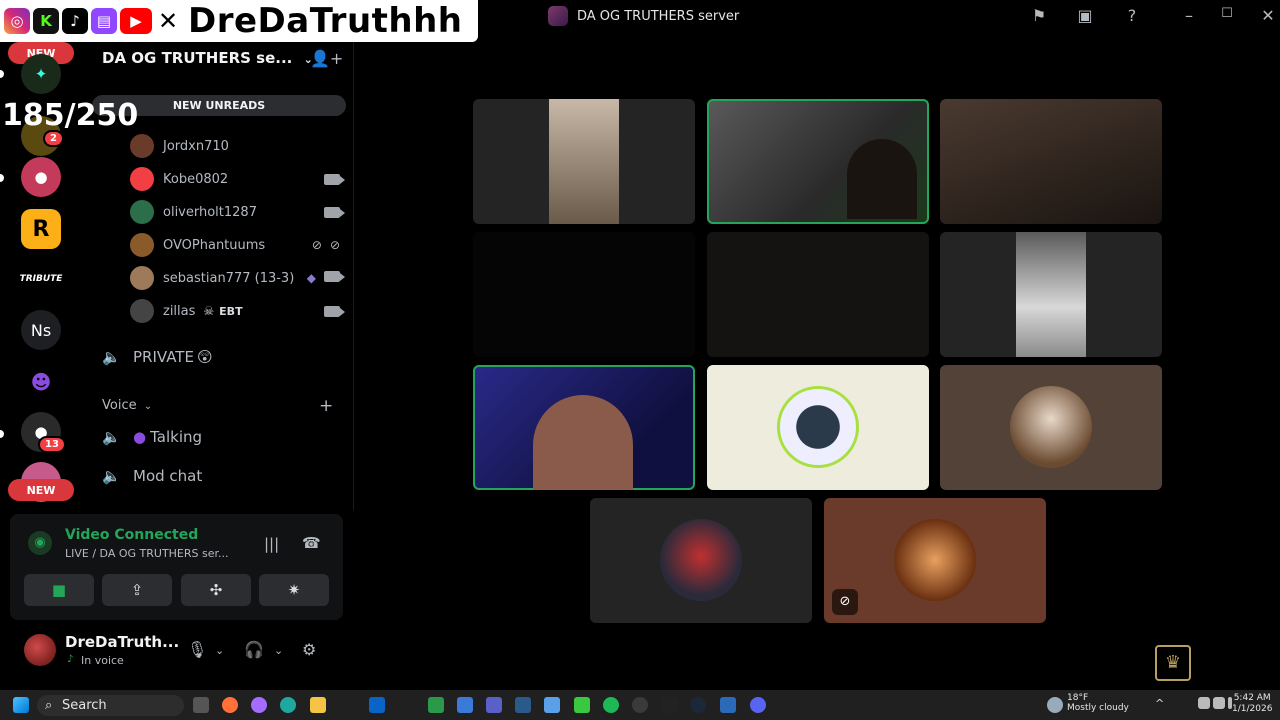 The image size is (1280, 720). What do you see at coordinates (698, 705) in the screenshot?
I see `steam-icon` at bounding box center [698, 705].